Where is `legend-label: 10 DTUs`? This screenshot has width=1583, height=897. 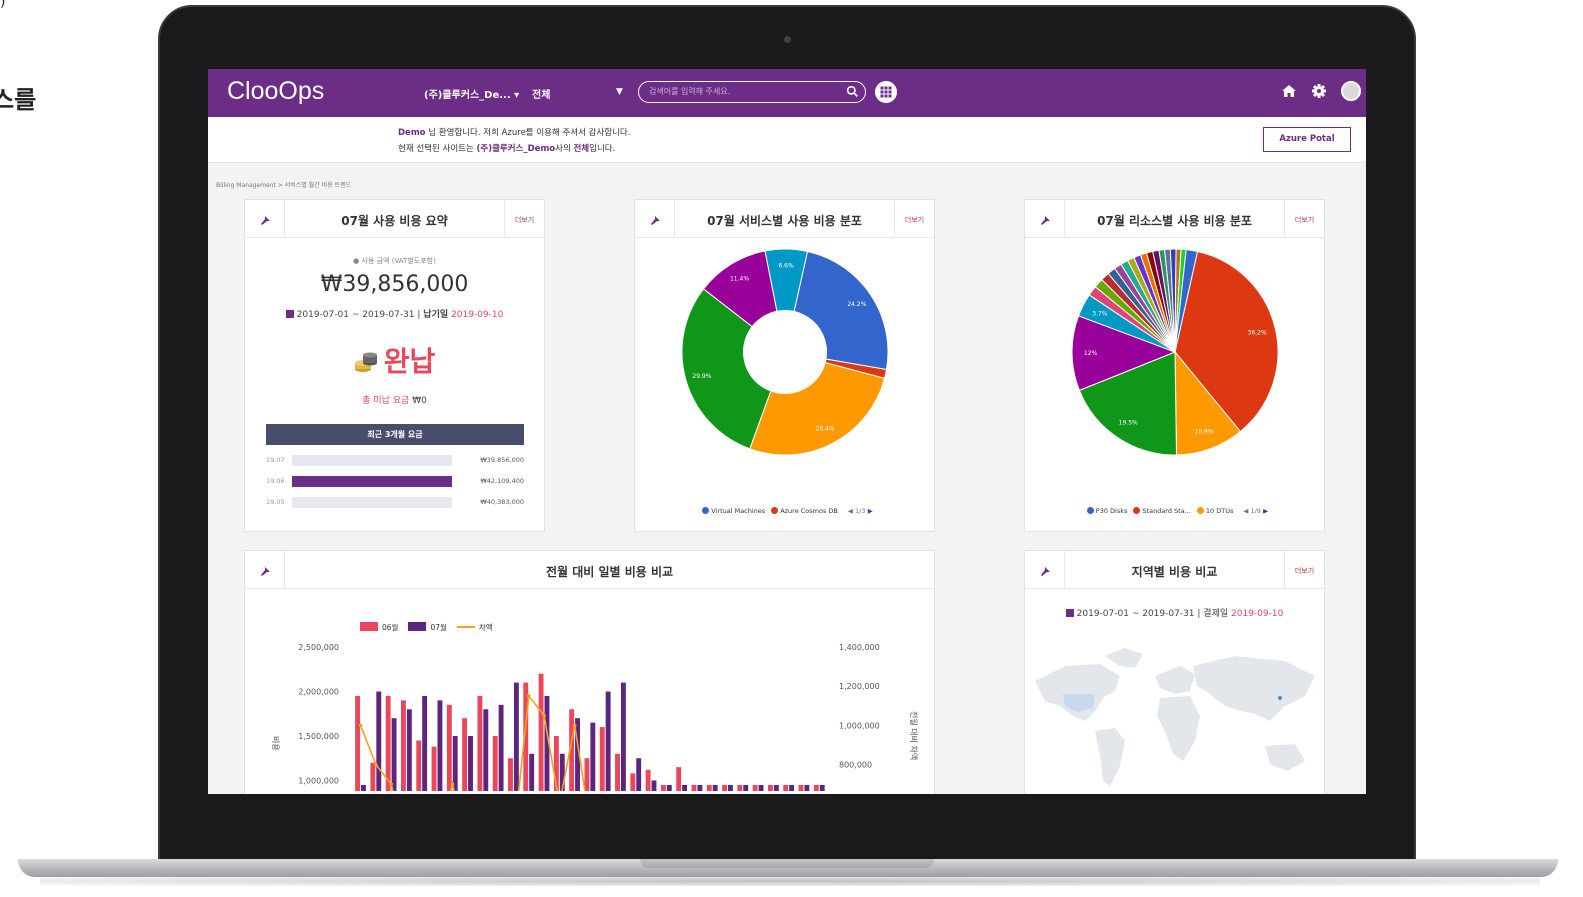 legend-label: 10 DTUs is located at coordinates (1219, 511).